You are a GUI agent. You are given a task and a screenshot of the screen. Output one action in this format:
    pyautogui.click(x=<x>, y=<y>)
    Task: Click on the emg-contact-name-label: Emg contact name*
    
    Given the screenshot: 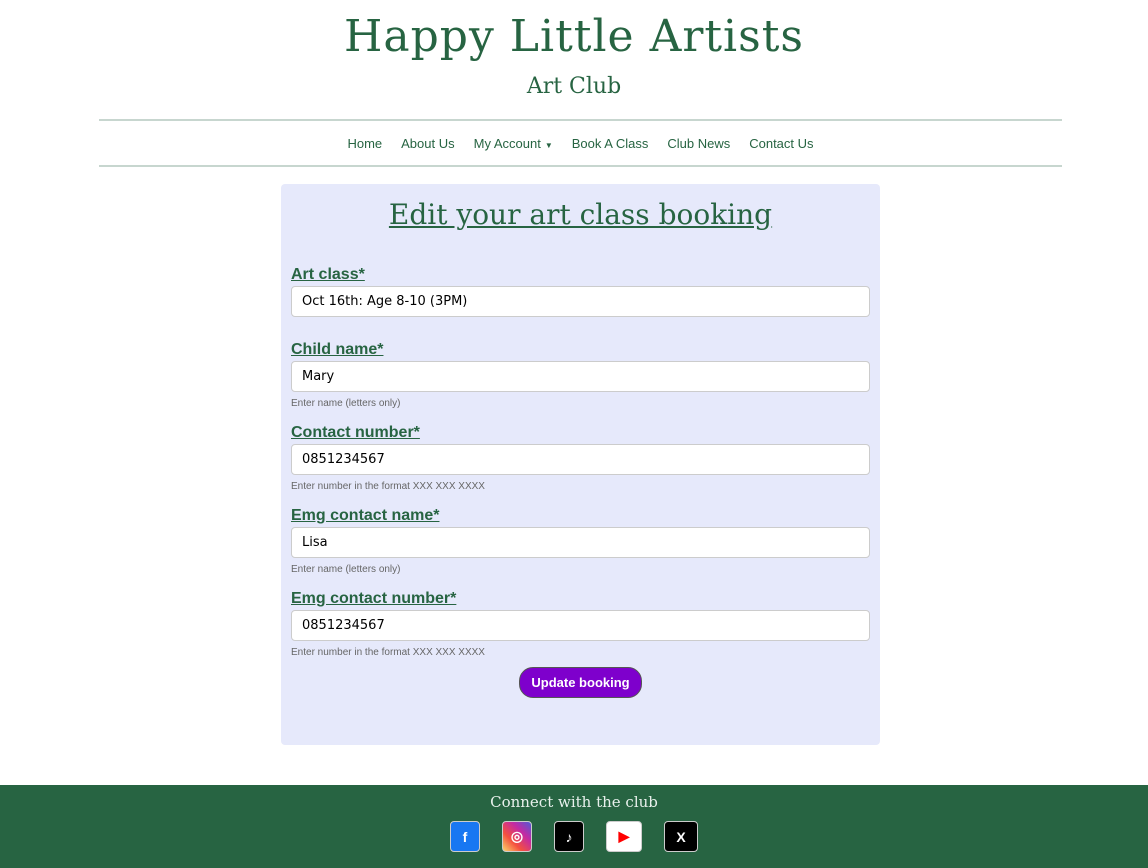 What is the action you would take?
    pyautogui.click(x=365, y=515)
    